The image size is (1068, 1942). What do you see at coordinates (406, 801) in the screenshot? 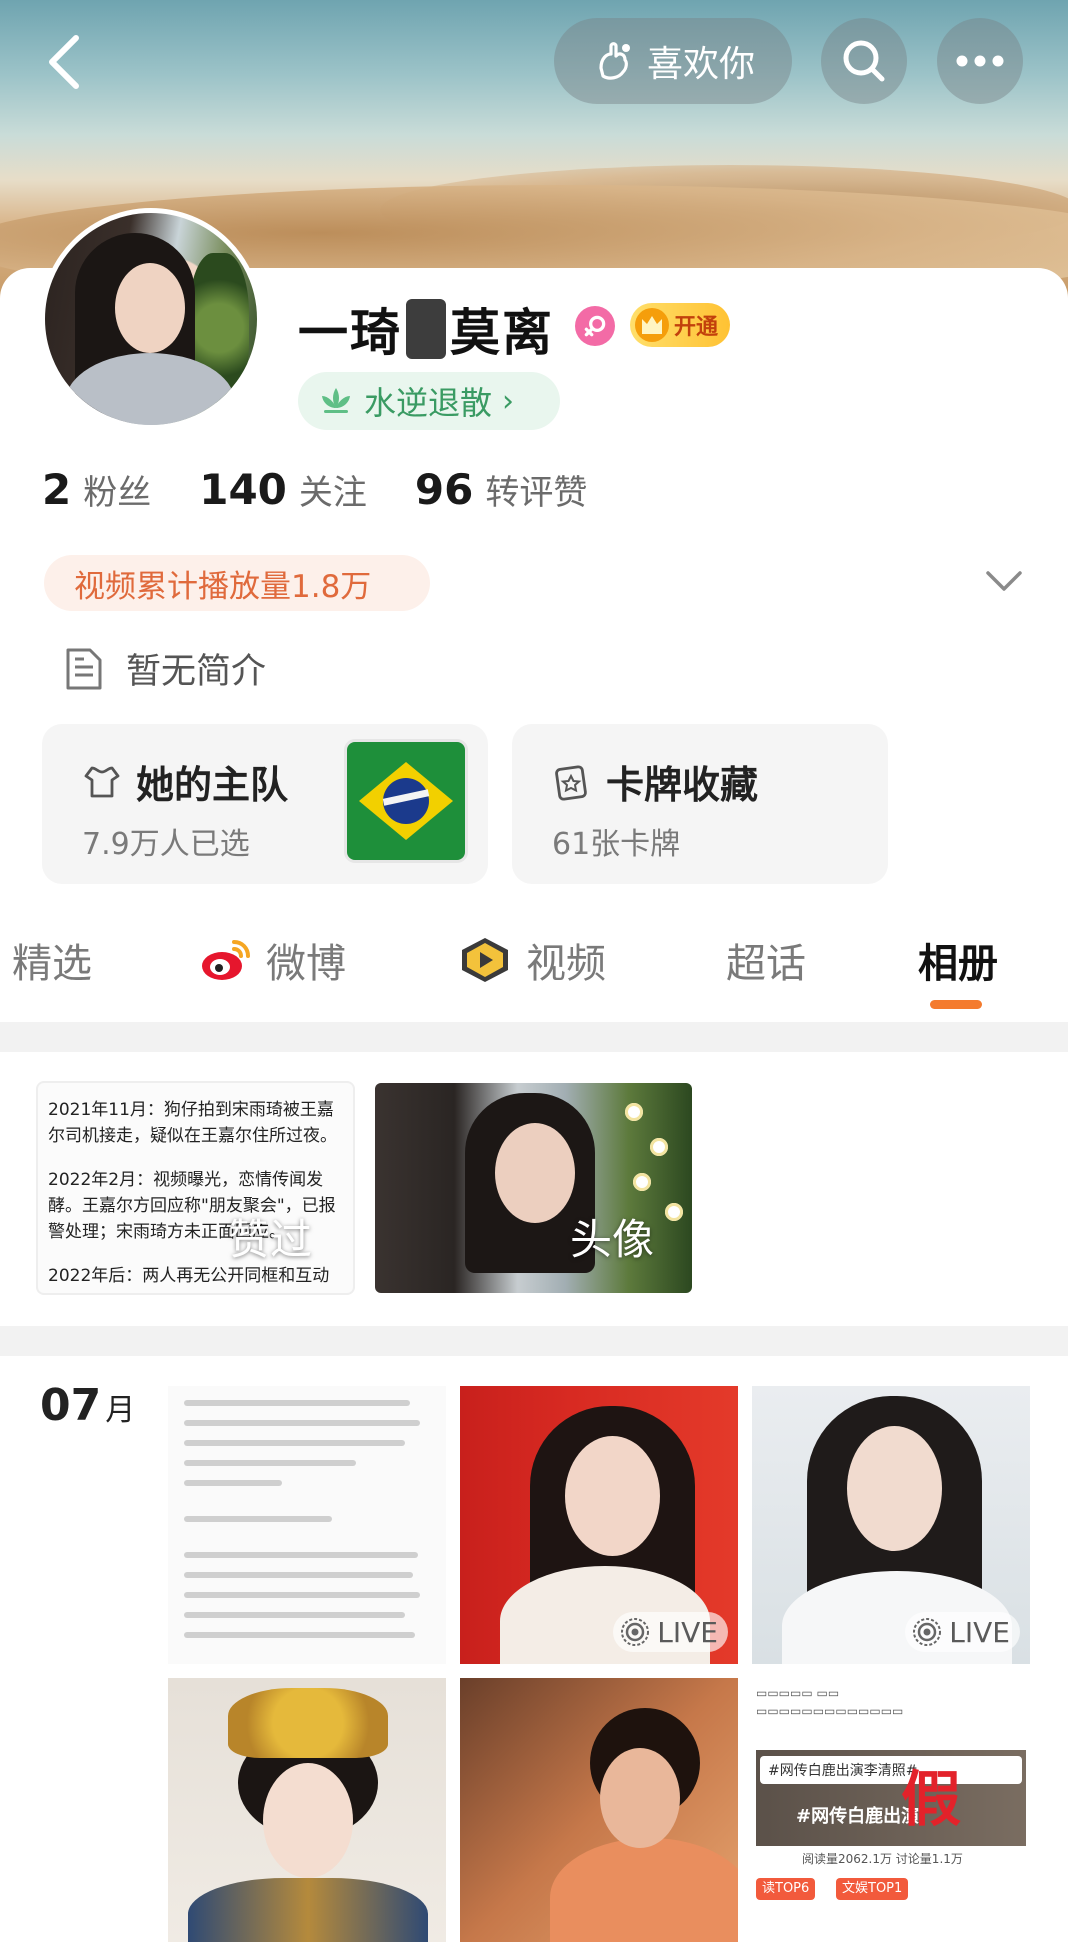
I see `brazil-flag-icon` at bounding box center [406, 801].